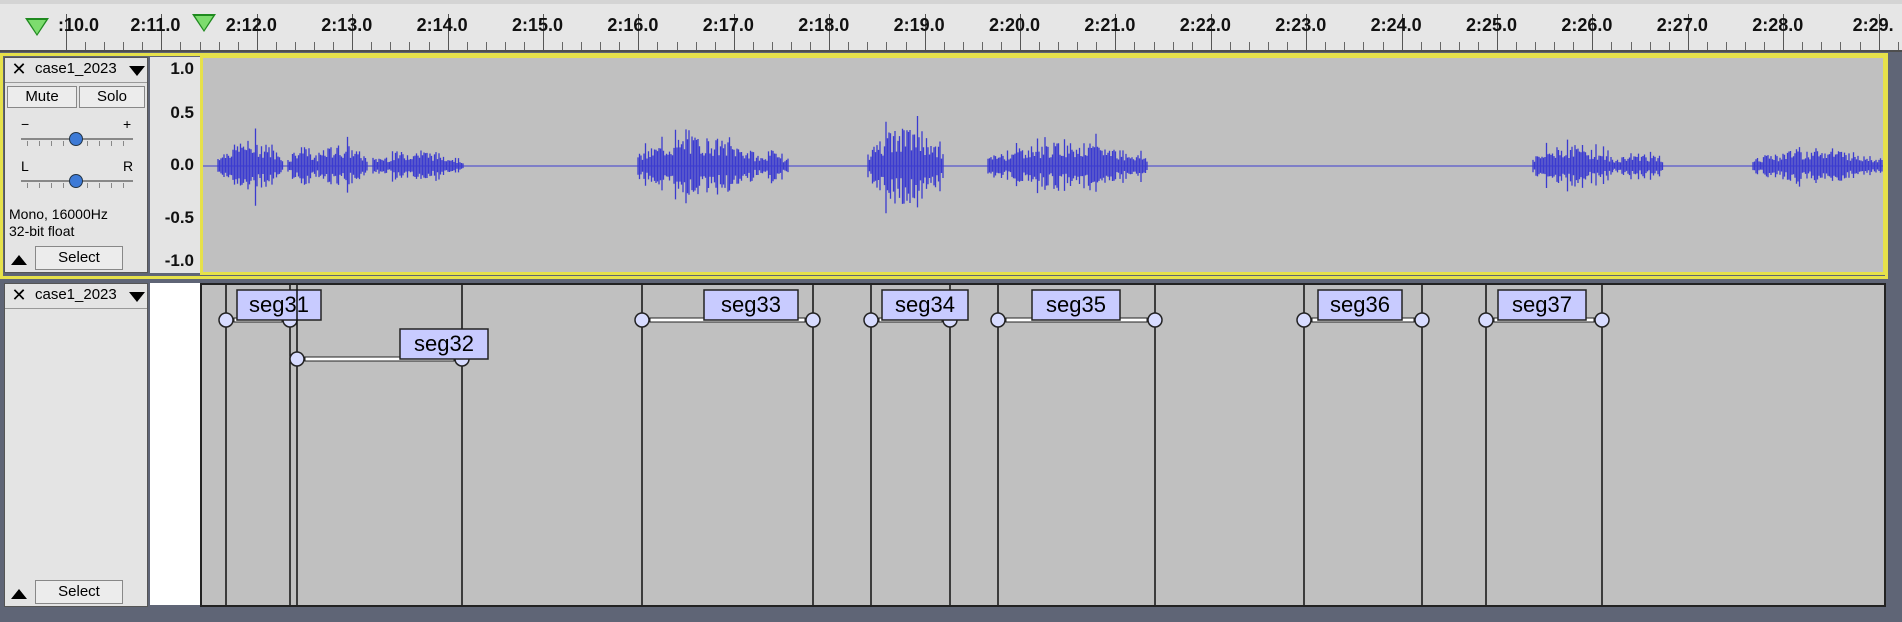  Describe the element at coordinates (1492, 25) in the screenshot. I see `ruler-label: 2:25.0` at that location.